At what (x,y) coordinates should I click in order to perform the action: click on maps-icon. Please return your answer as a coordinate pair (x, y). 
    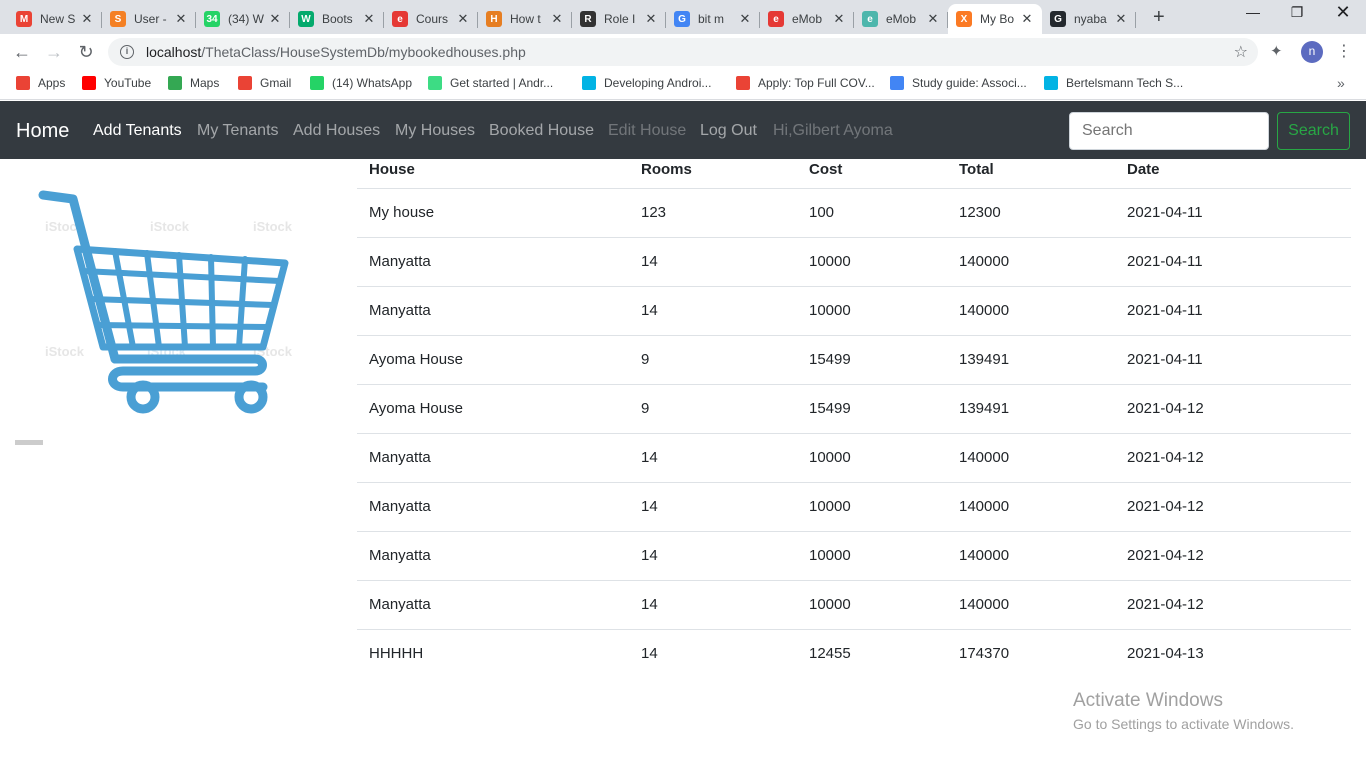
    Looking at the image, I should click on (175, 83).